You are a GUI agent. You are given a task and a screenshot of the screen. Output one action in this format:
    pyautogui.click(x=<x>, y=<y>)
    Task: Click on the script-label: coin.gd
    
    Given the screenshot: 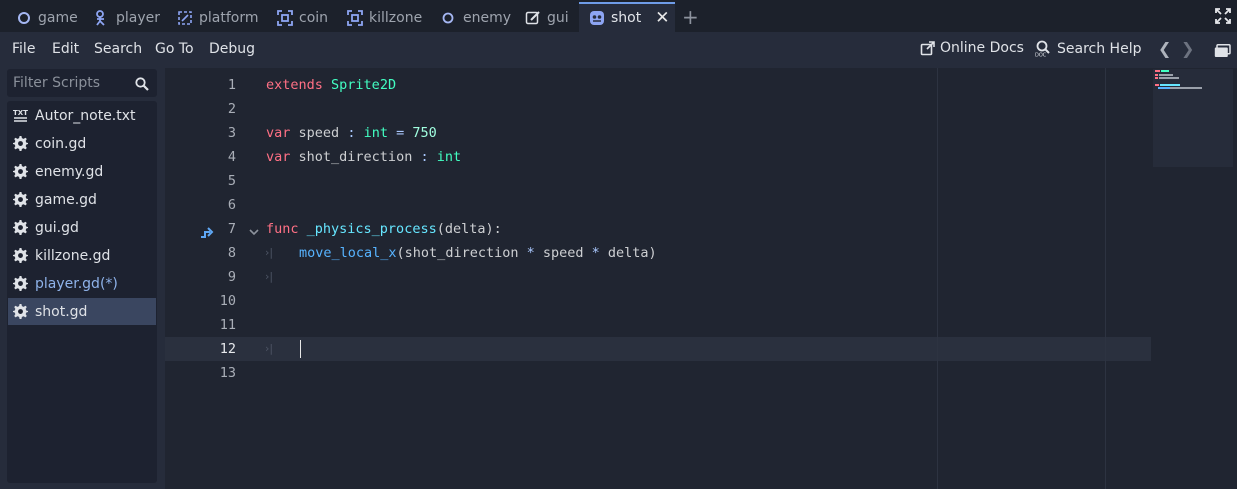 What is the action you would take?
    pyautogui.click(x=61, y=143)
    